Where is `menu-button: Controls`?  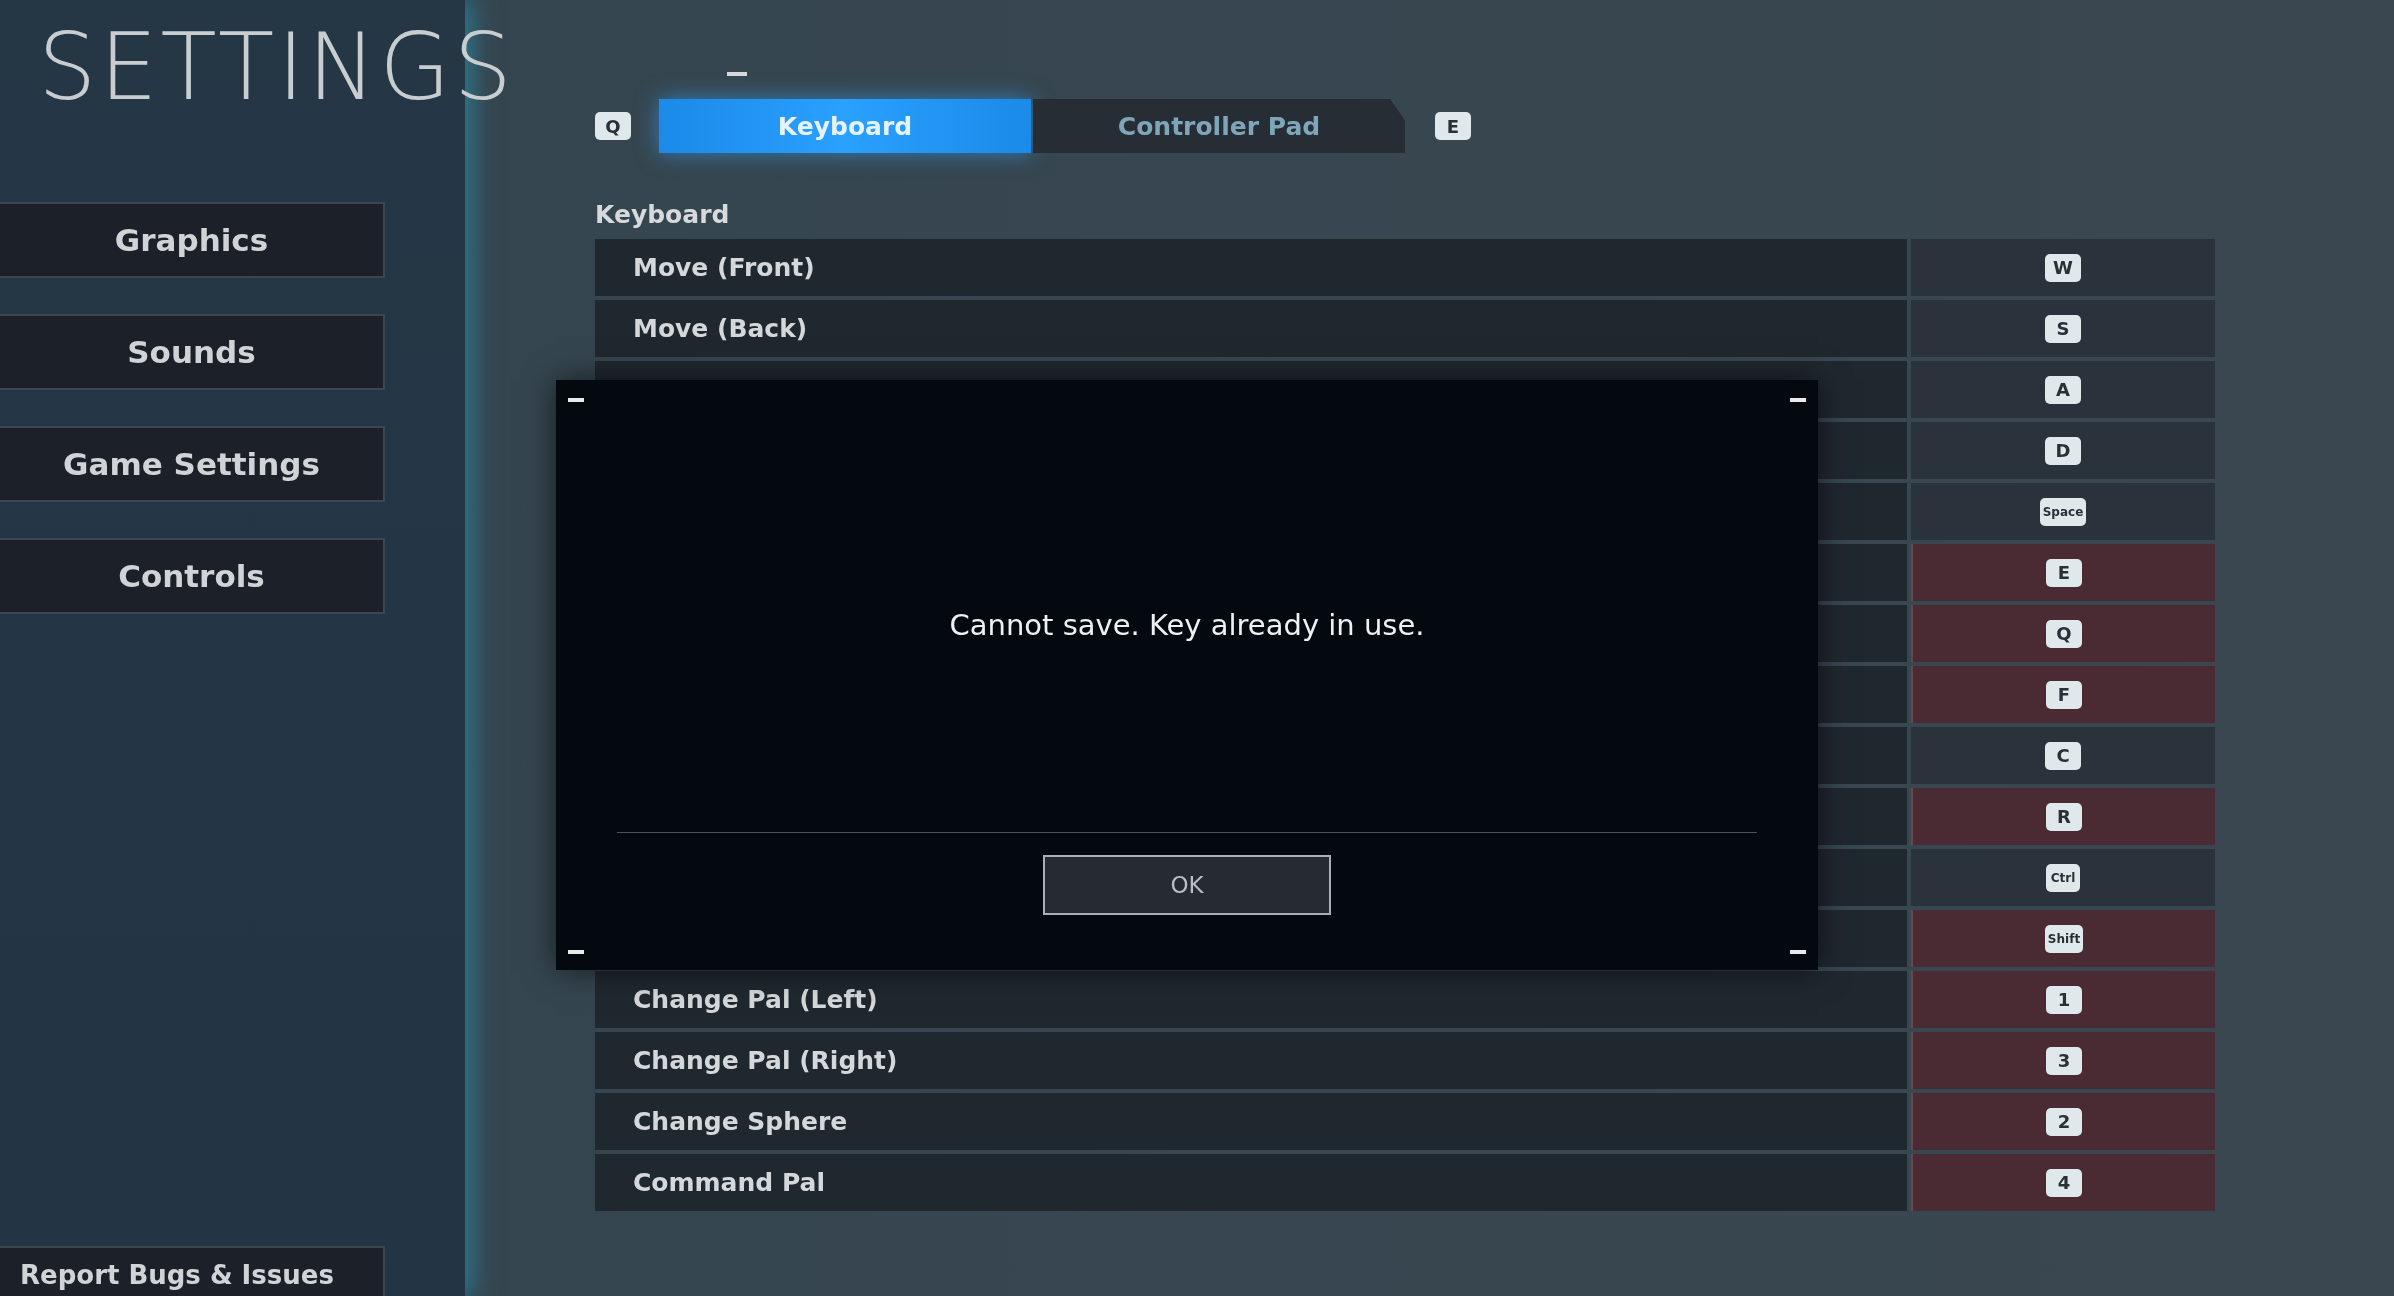
menu-button: Controls is located at coordinates (192, 576).